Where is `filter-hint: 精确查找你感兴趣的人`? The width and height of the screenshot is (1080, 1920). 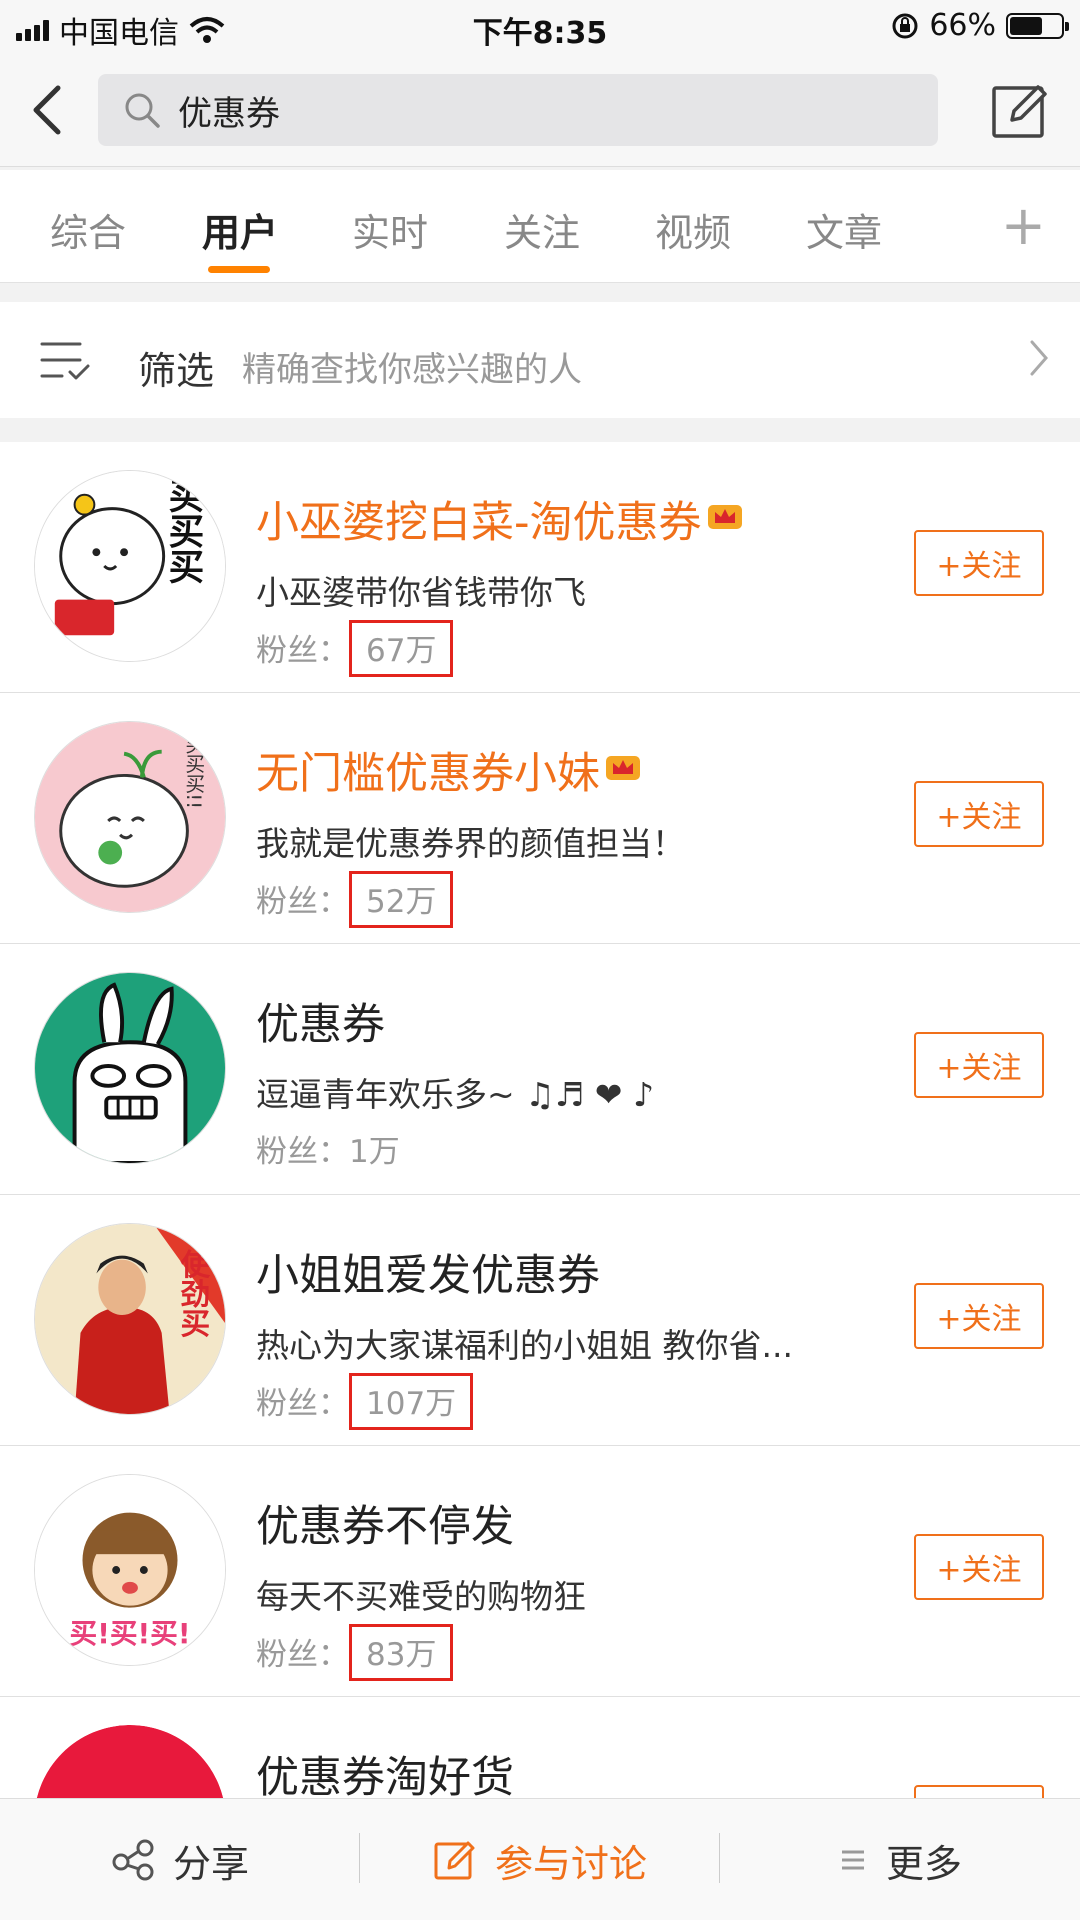 filter-hint: 精确查找你感兴趣的人 is located at coordinates (412, 370).